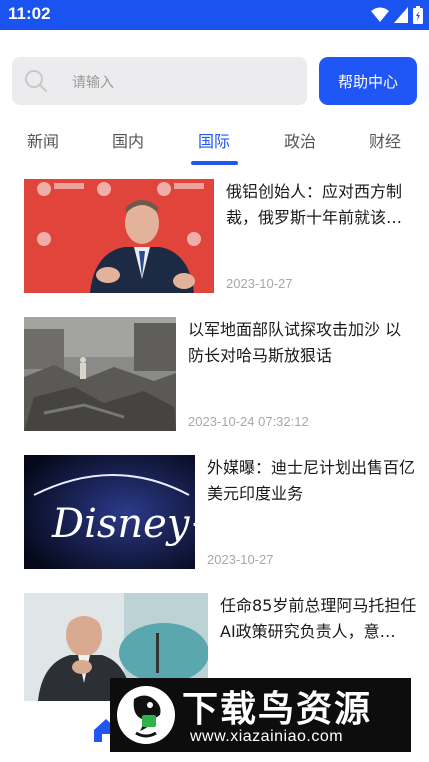 The width and height of the screenshot is (429, 762). Describe the element at coordinates (267, 736) in the screenshot. I see `watermark-url: www.xiazainiao.com` at that location.